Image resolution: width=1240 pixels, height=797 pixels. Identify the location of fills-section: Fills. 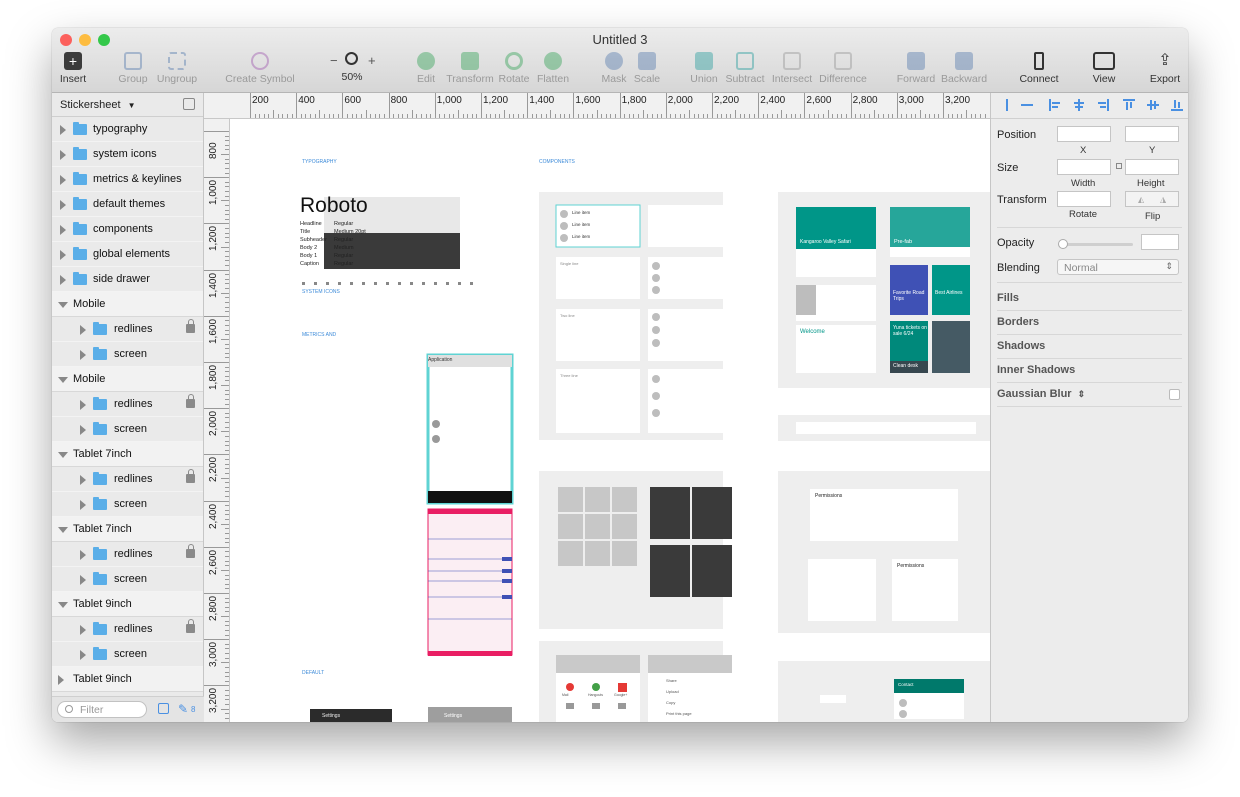
(1008, 298).